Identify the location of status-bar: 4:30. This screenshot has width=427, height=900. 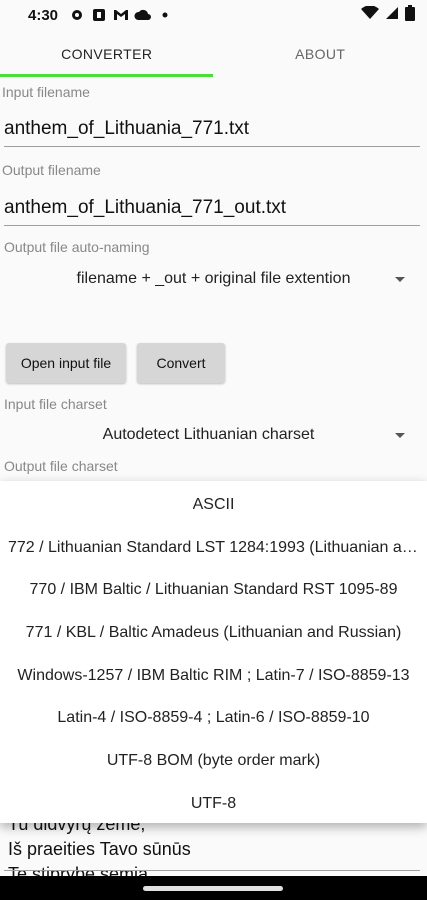
(213, 15).